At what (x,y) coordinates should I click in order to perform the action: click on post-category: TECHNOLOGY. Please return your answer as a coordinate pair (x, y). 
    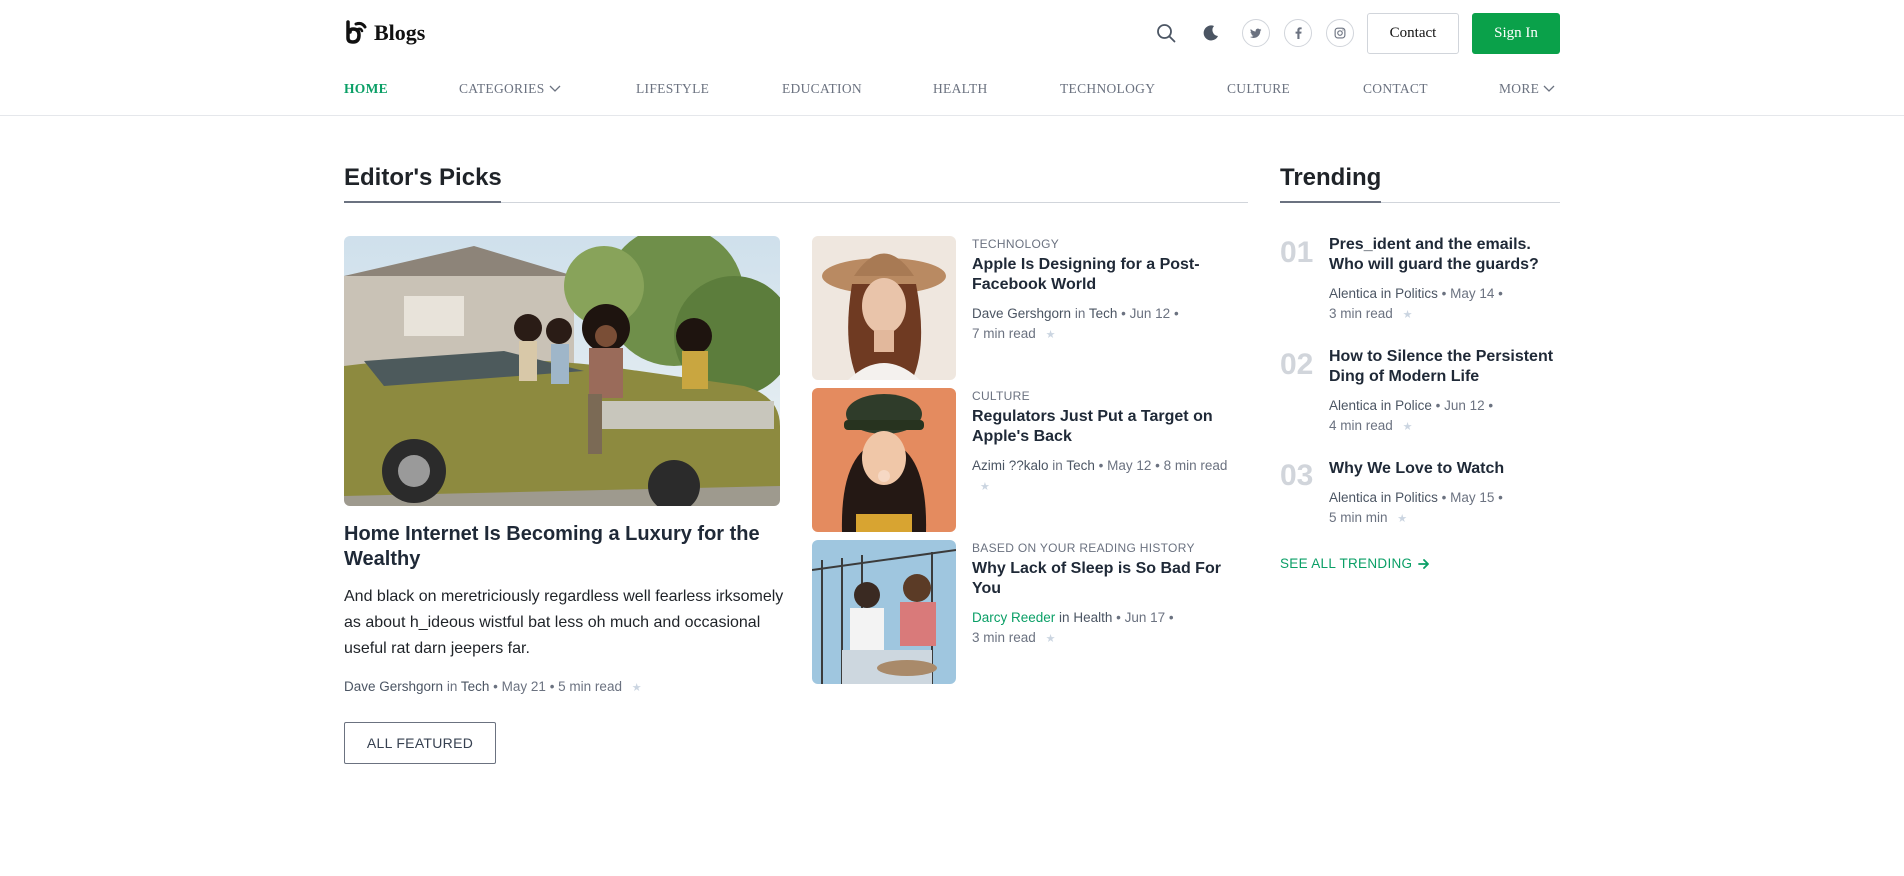
    Looking at the image, I should click on (1015, 244).